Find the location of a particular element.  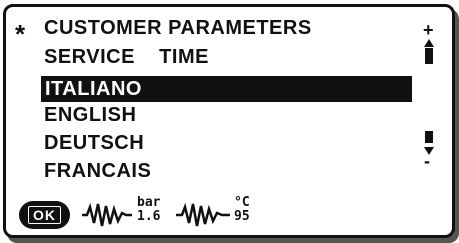

scroll-thumb-bottom is located at coordinates (429, 137).